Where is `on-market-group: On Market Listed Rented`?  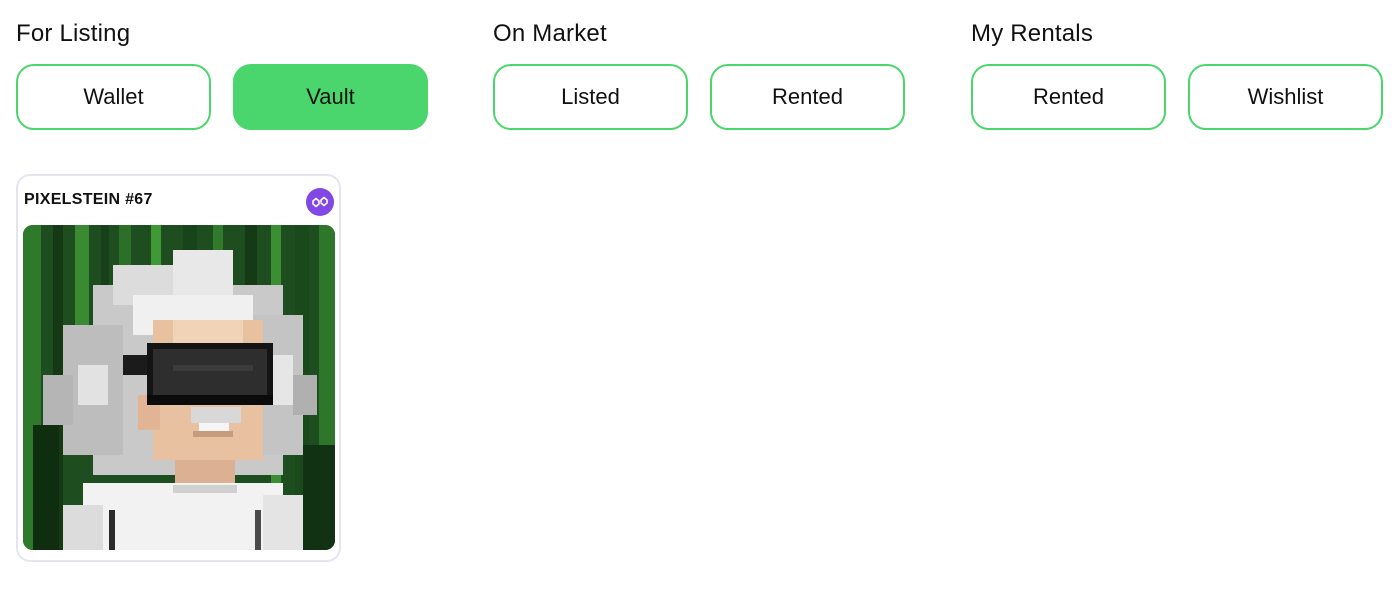 on-market-group: On Market Listed Rented is located at coordinates (699, 74).